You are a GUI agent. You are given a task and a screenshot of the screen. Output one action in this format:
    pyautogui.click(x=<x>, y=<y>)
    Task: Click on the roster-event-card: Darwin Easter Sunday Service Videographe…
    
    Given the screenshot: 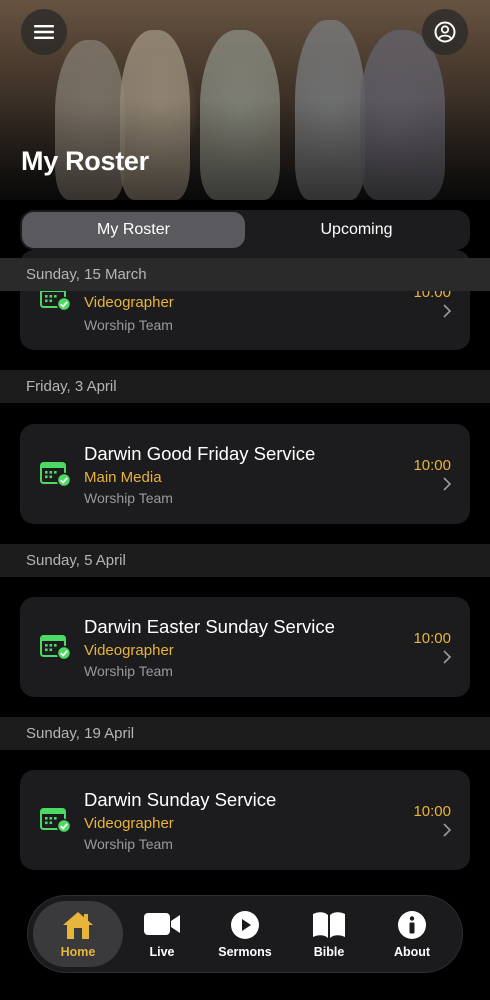 What is the action you would take?
    pyautogui.click(x=245, y=647)
    